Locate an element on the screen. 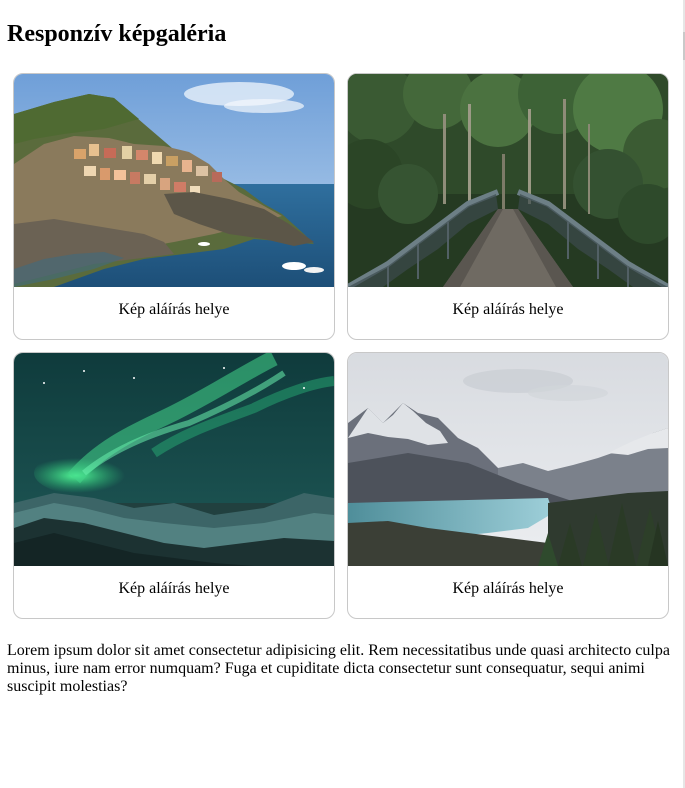 The width and height of the screenshot is (685, 788). page-title: Responzív képgaléria is located at coordinates (117, 34).